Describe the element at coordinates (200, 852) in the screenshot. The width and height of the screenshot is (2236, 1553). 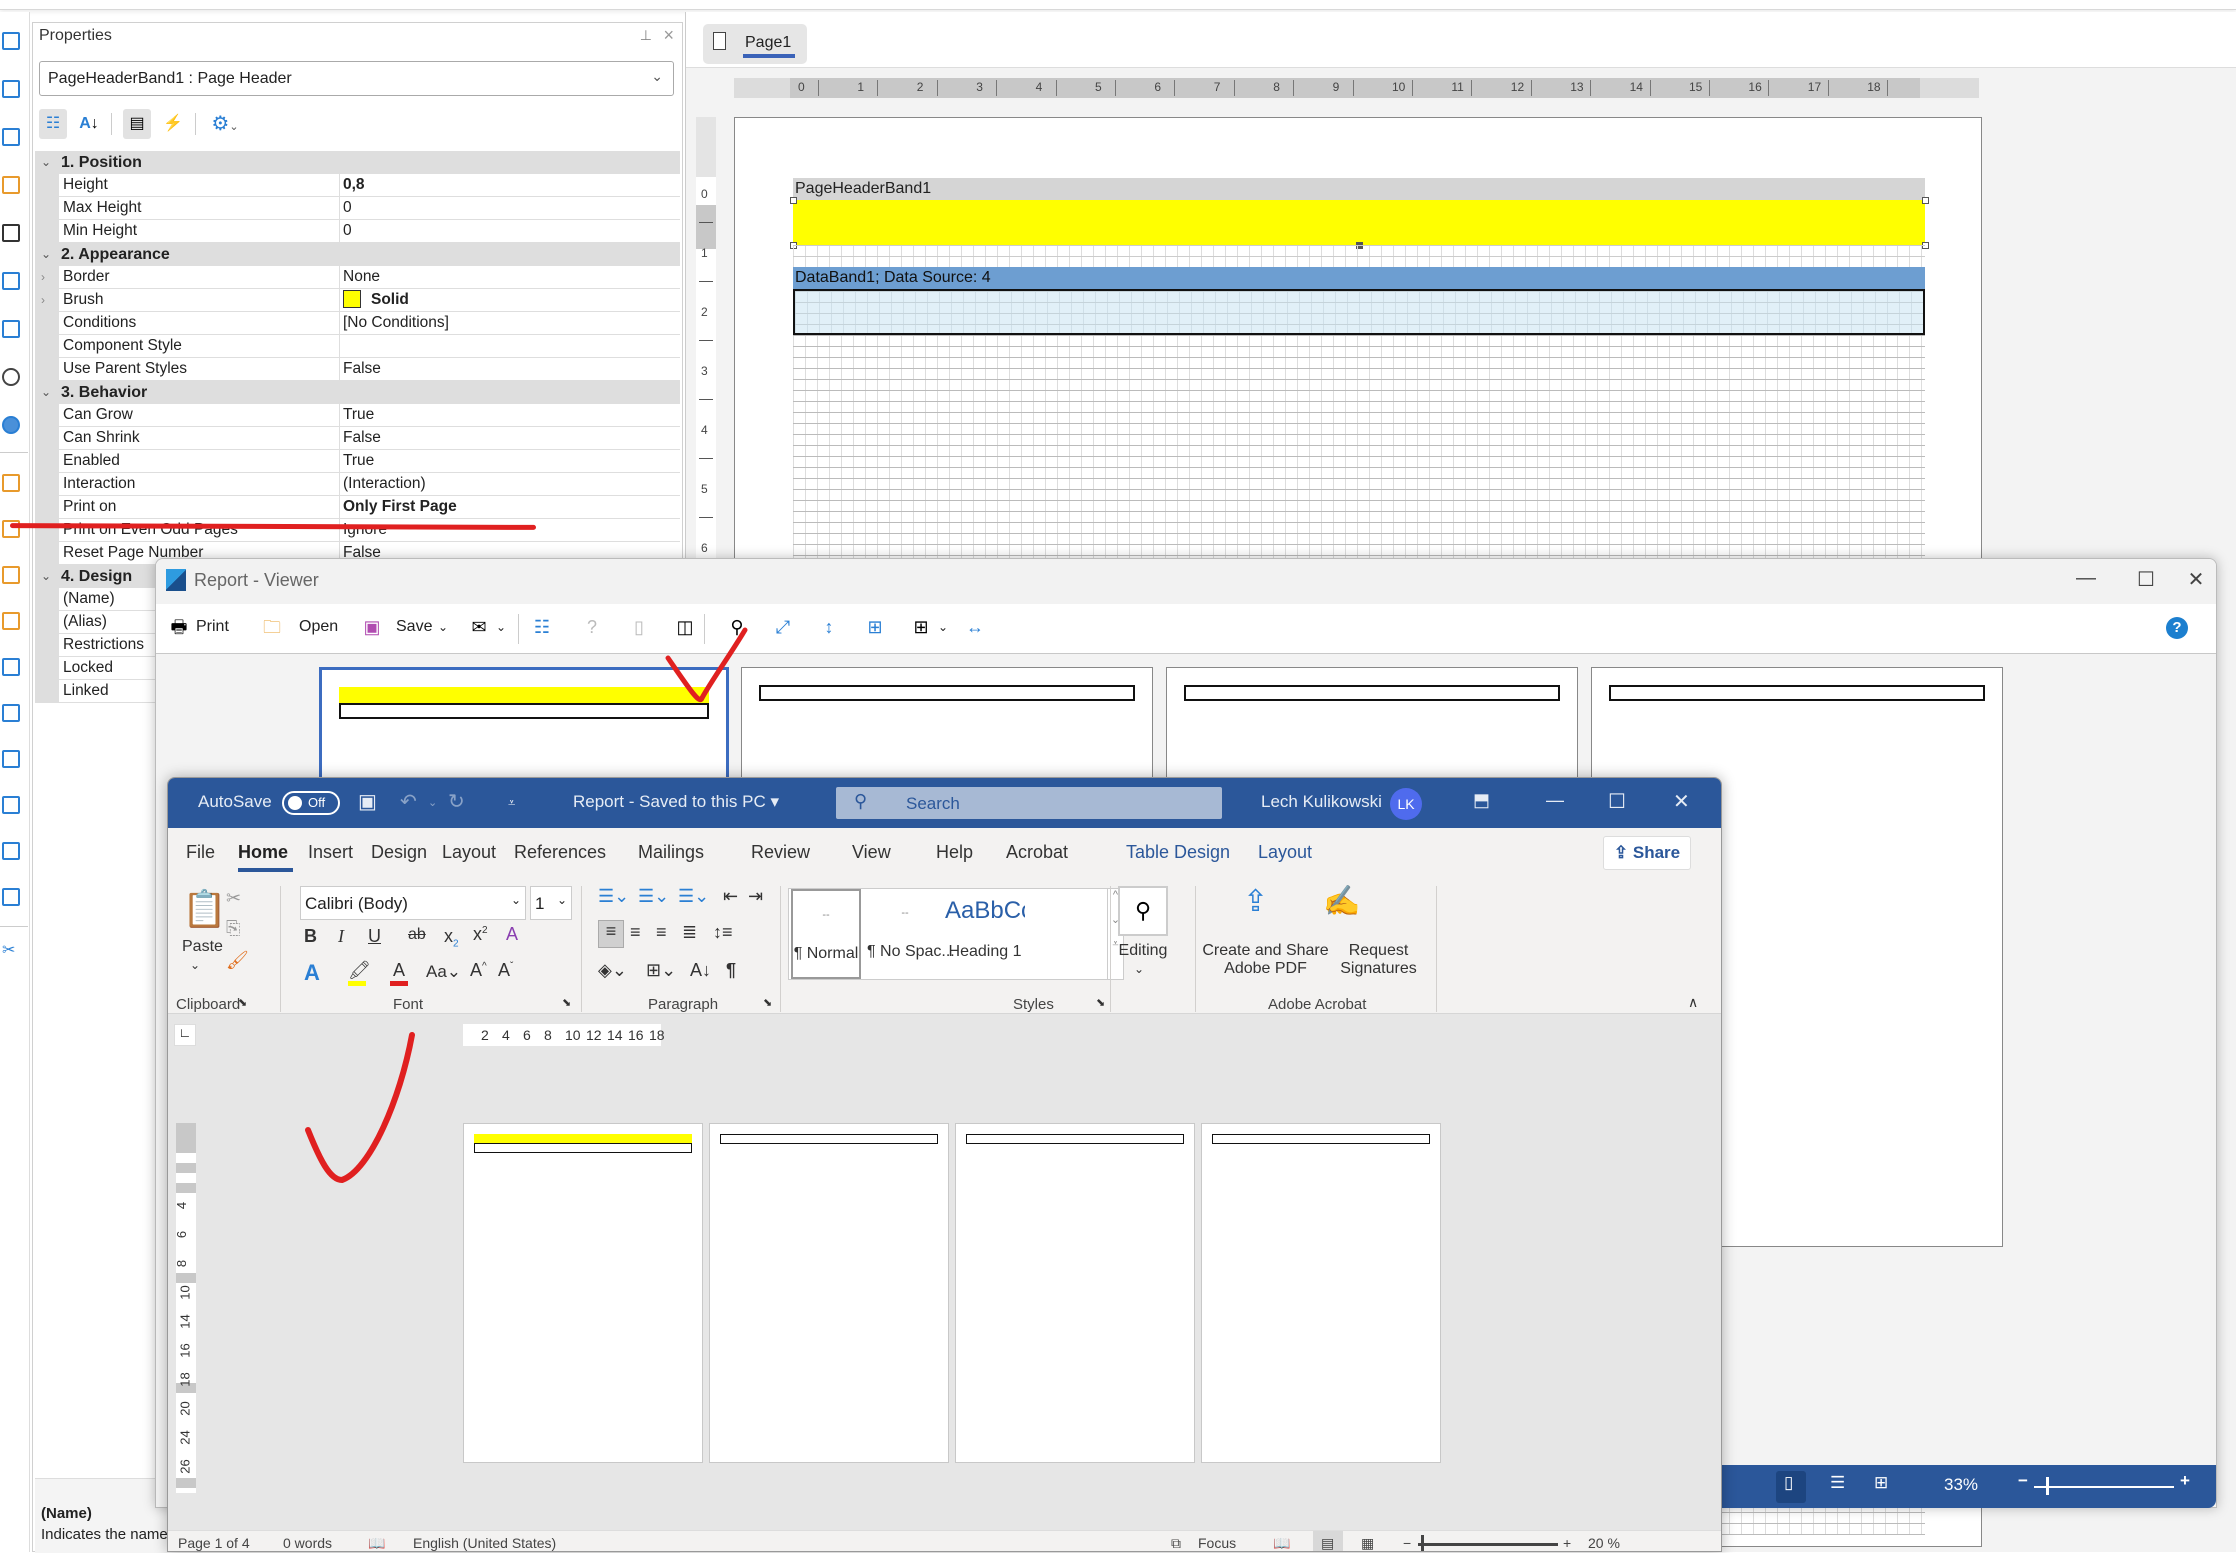
I see `tab-file: File` at that location.